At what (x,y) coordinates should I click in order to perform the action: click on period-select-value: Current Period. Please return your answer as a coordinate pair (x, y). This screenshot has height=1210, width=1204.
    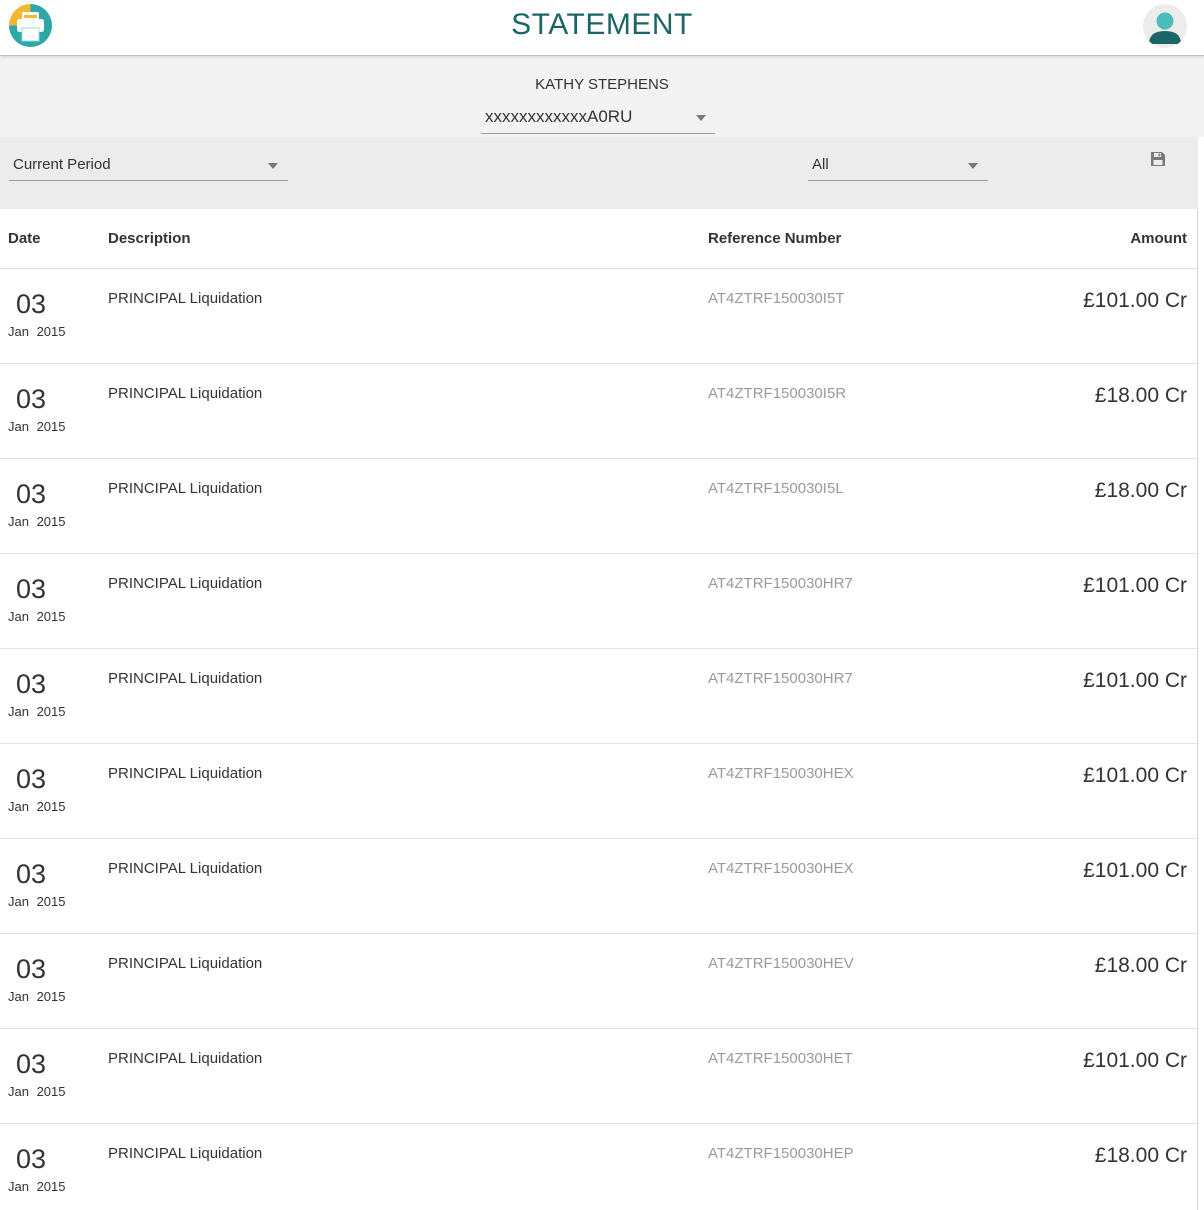
    Looking at the image, I should click on (62, 164).